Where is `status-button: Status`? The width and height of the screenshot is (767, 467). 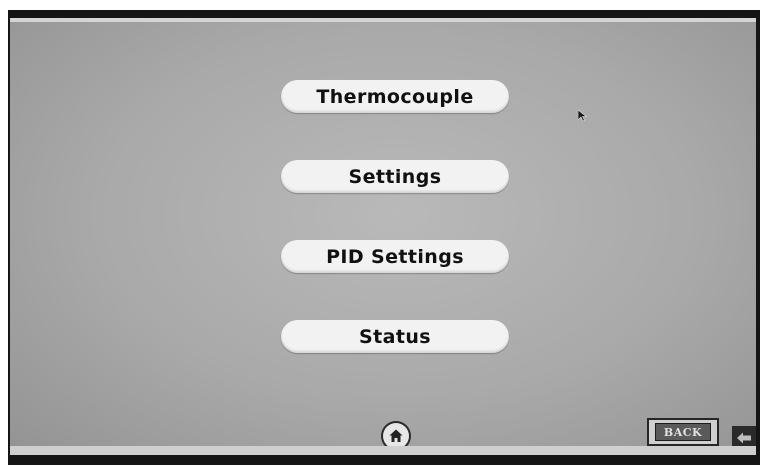 status-button: Status is located at coordinates (395, 336).